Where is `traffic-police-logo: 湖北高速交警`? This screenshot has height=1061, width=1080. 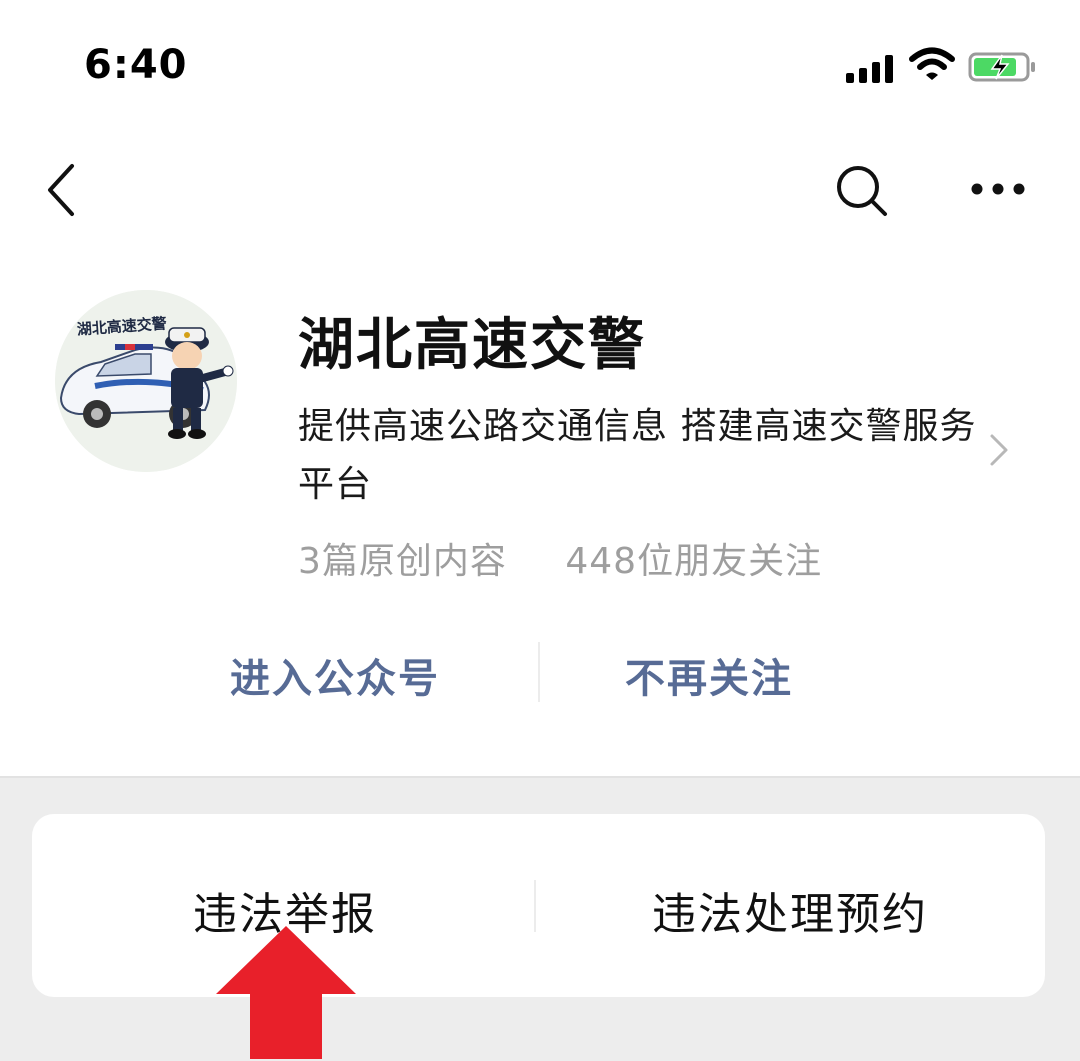
traffic-police-logo: 湖北高速交警 is located at coordinates (146, 381).